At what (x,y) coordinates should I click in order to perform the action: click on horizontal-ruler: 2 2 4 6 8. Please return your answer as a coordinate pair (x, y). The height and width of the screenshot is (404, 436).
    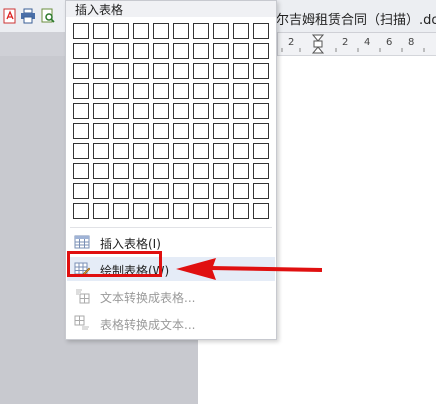
    Looking at the image, I should click on (357, 44).